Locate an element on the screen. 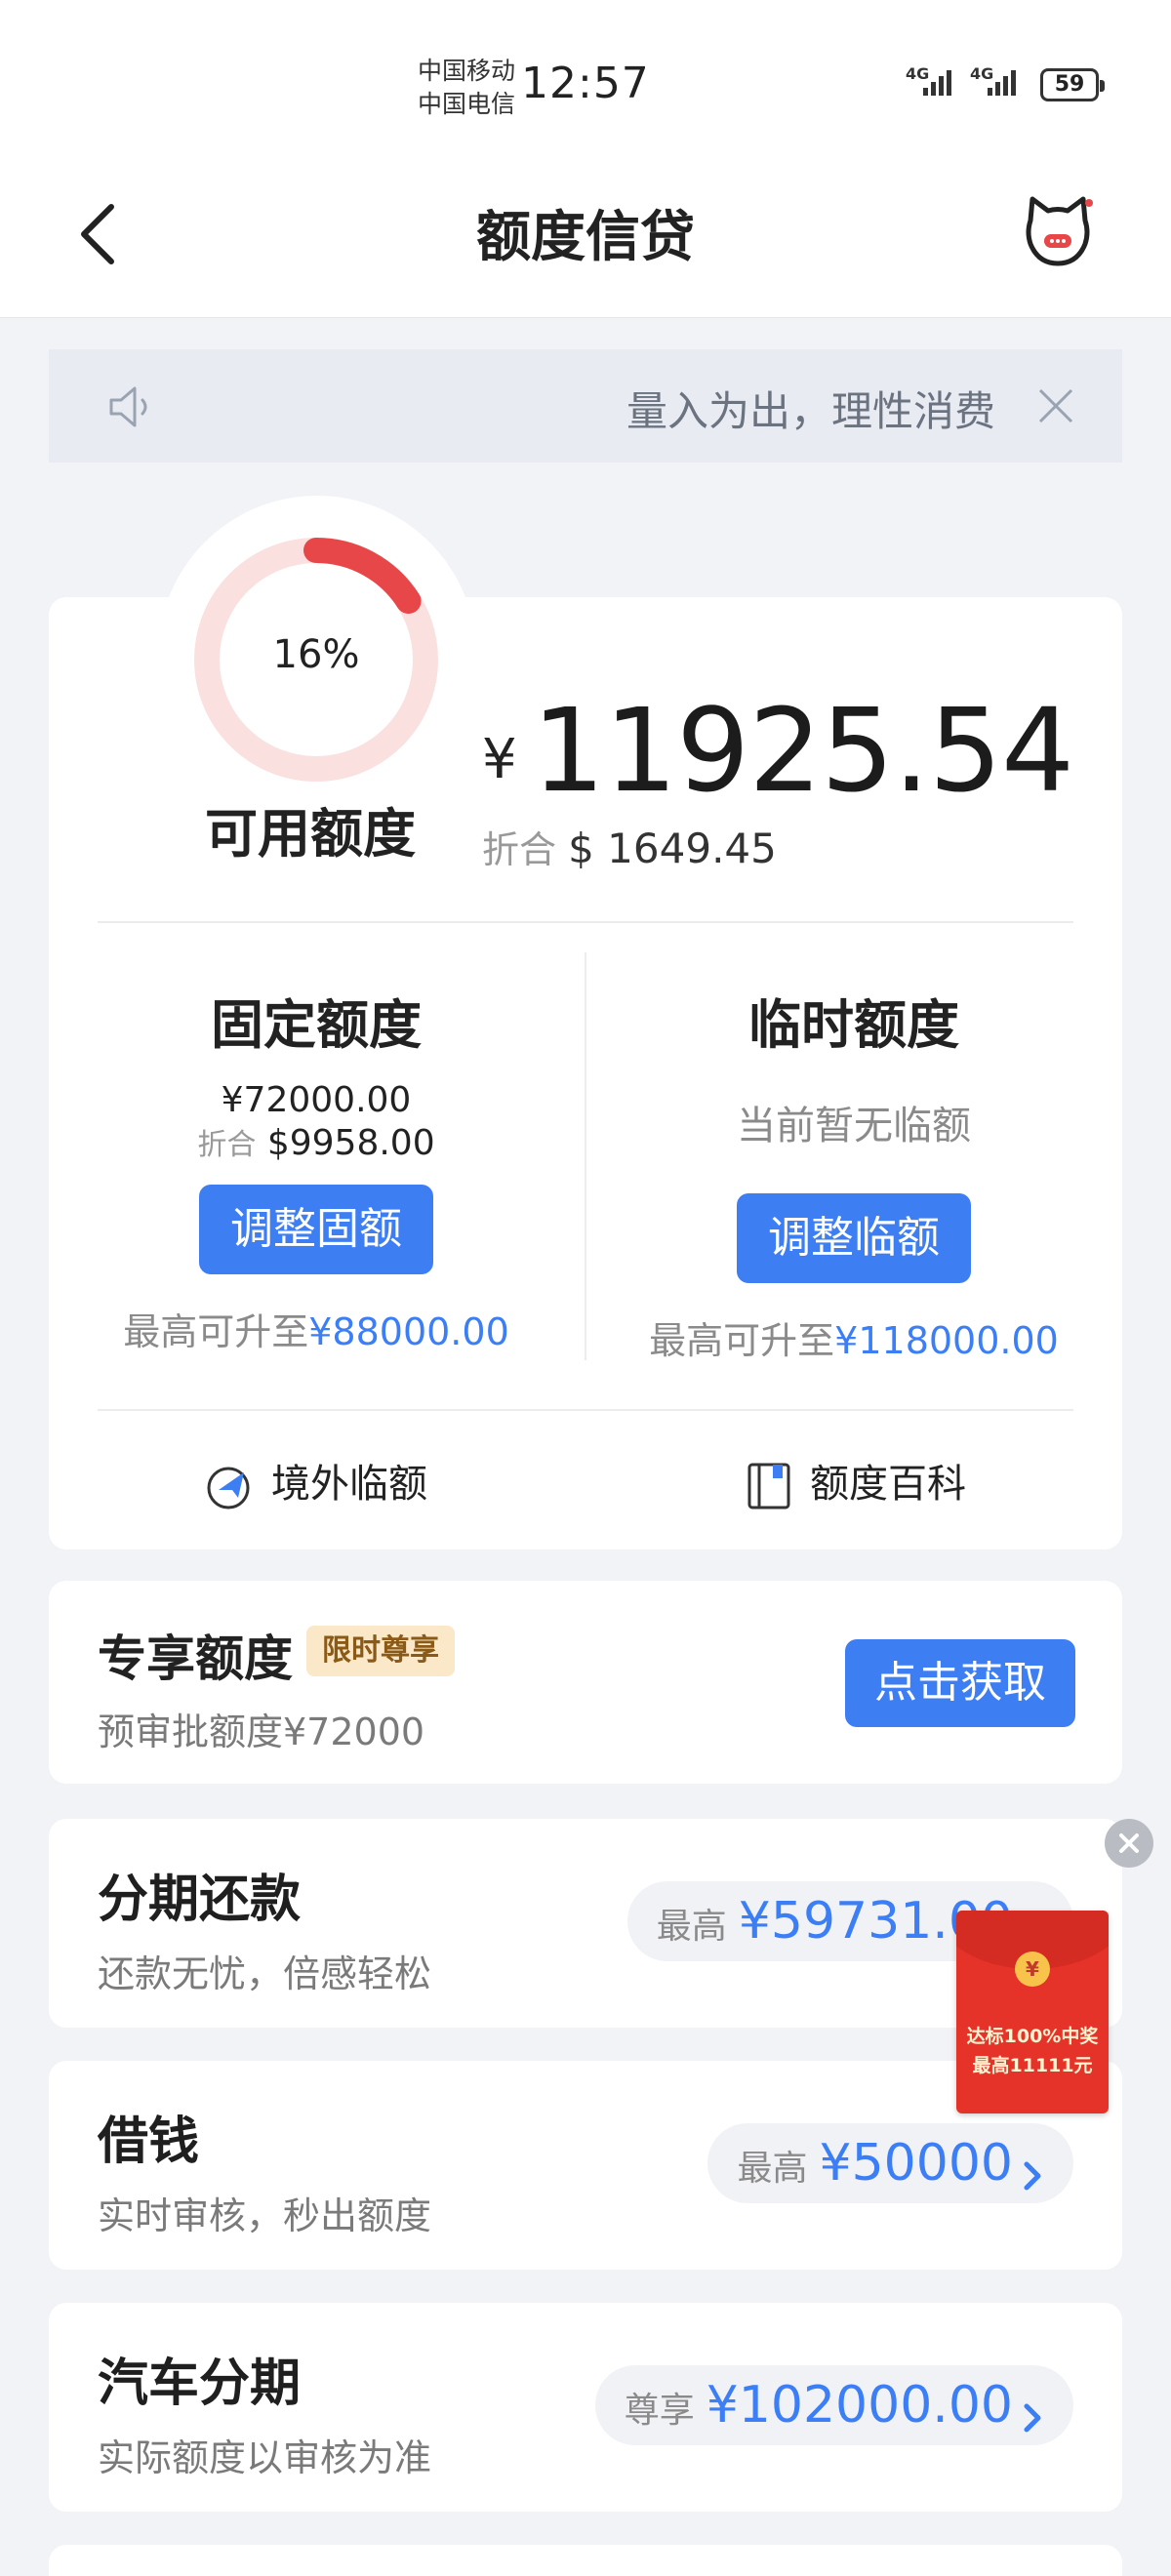 Image resolution: width=1171 pixels, height=2576 pixels. fixed-max-text: 最高可升至¥88000.00 is located at coordinates (316, 1328).